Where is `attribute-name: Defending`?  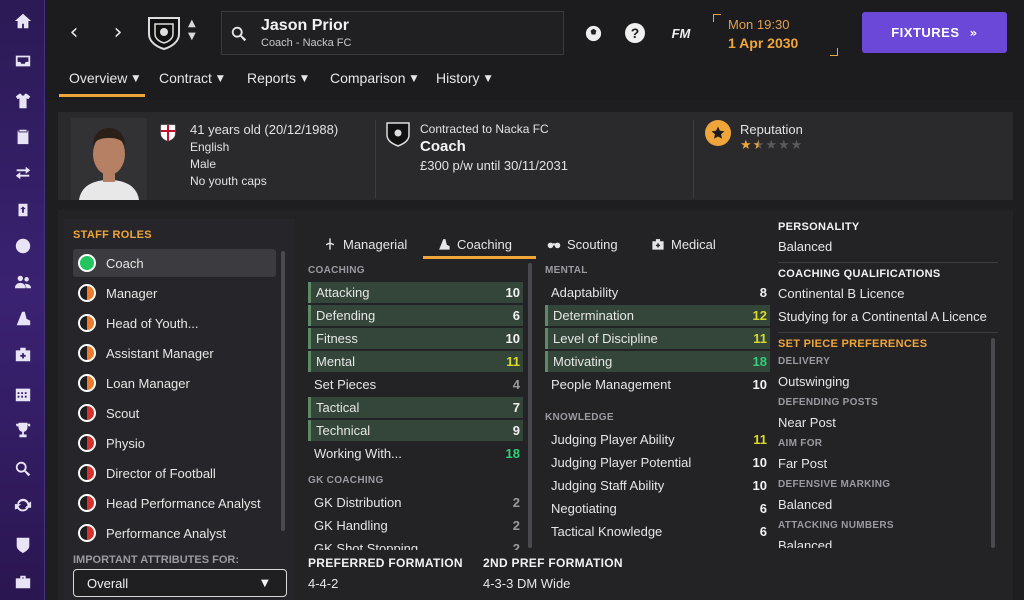
attribute-name: Defending is located at coordinates (346, 315).